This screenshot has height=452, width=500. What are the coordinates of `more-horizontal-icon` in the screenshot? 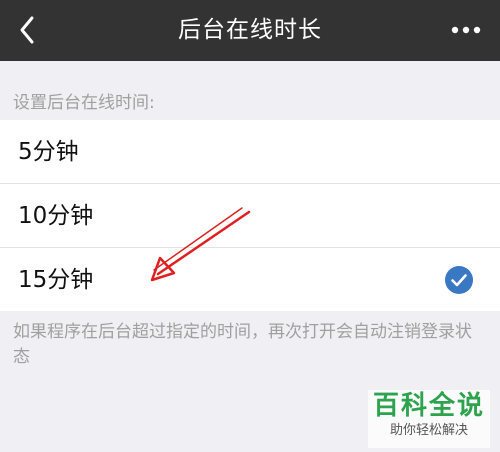 It's located at (466, 30).